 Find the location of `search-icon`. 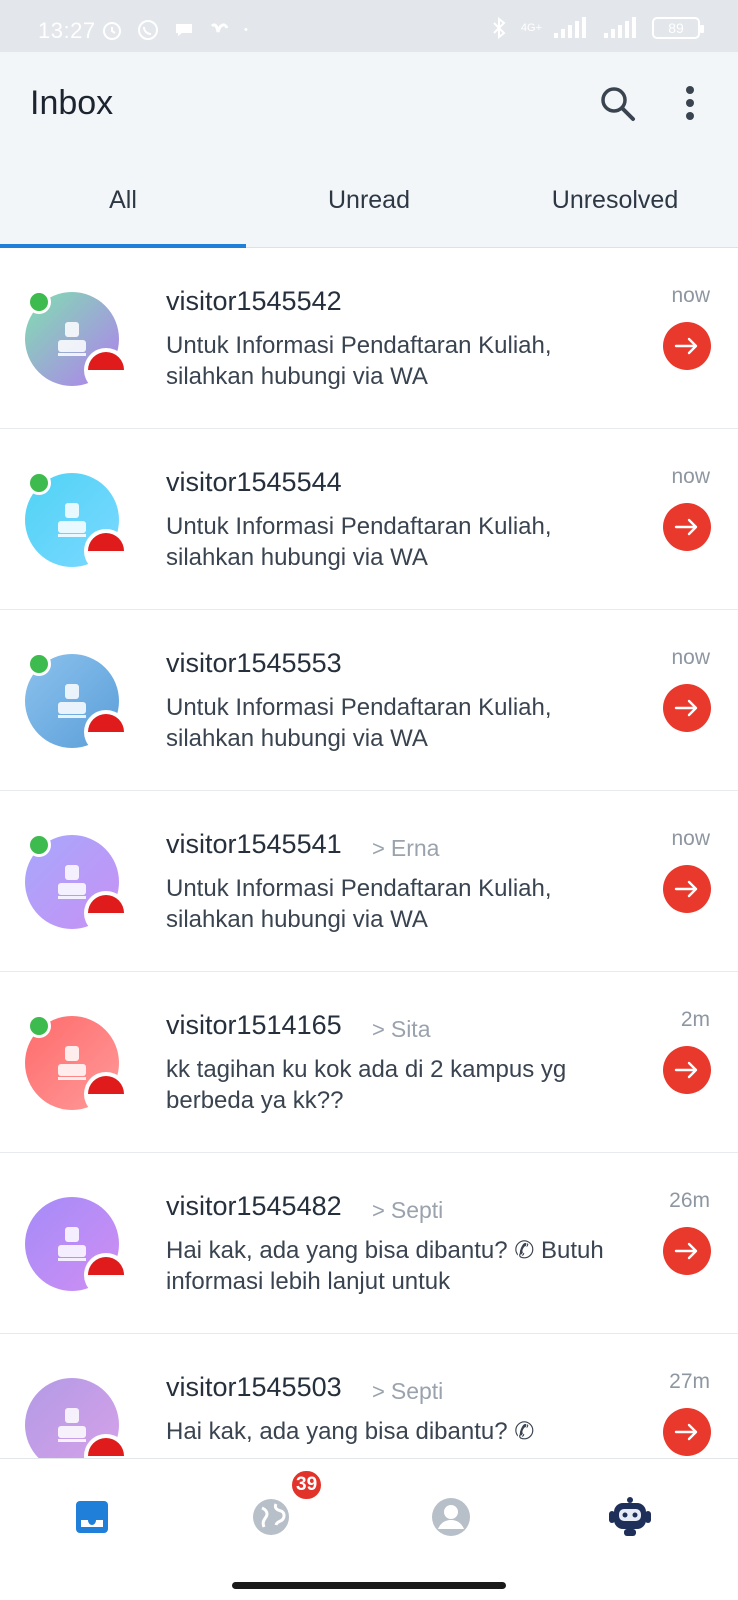

search-icon is located at coordinates (618, 104).